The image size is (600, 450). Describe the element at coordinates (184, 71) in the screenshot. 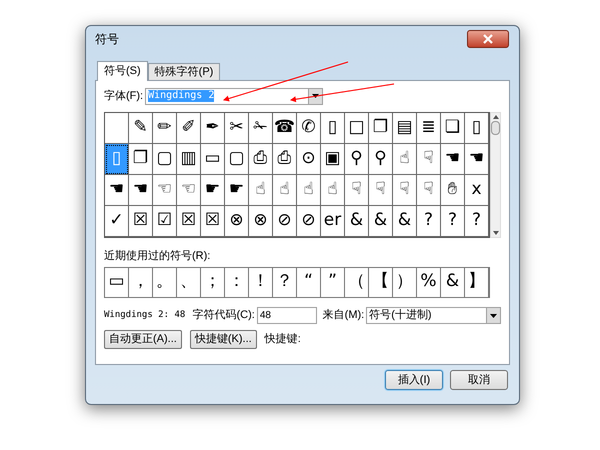

I see `tab: 特殊字符(P)` at that location.